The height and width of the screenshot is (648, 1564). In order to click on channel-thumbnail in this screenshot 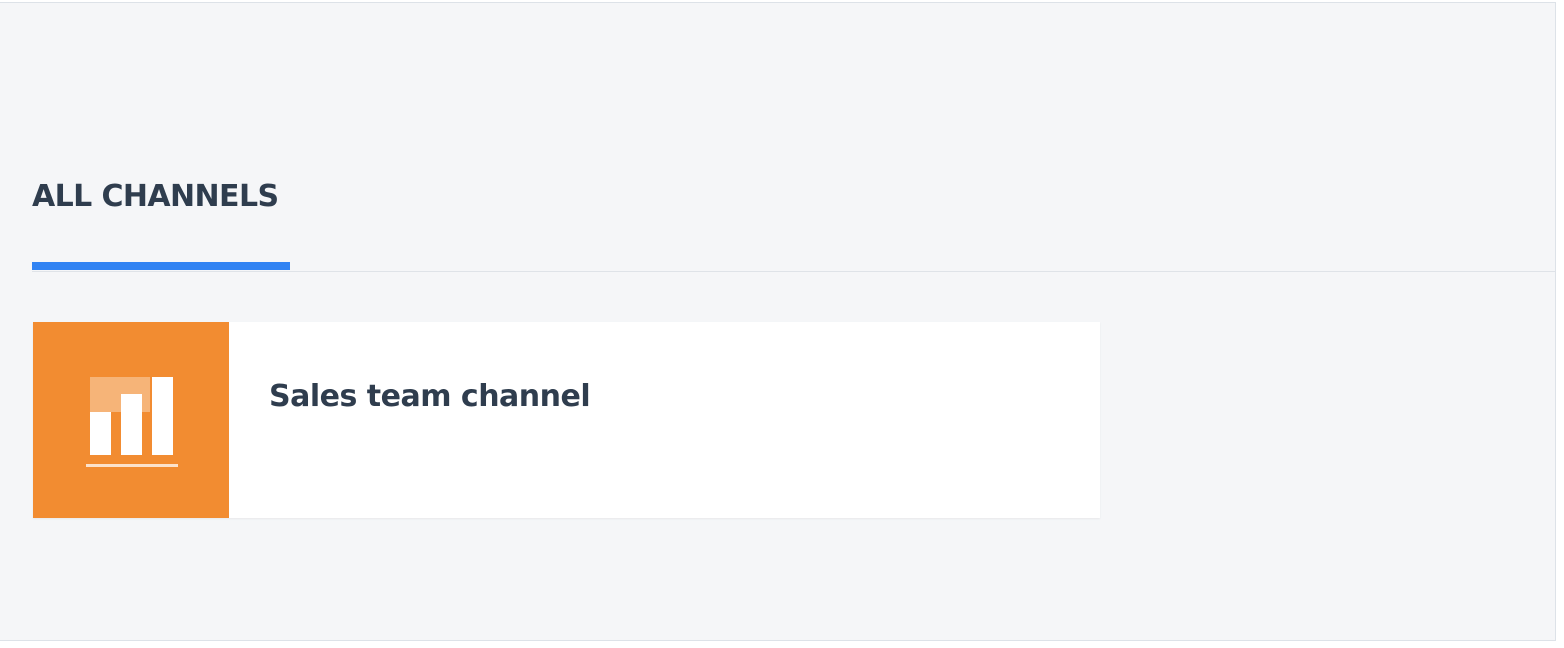, I will do `click(131, 420)`.